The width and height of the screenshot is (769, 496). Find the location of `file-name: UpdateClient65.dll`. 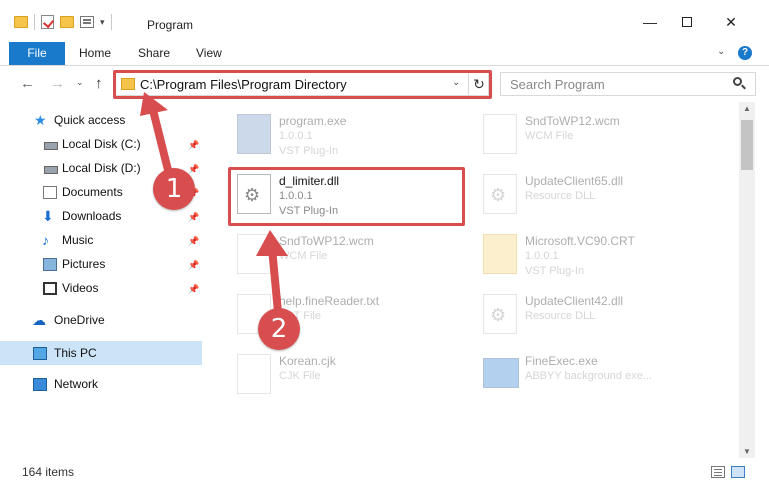

file-name: UpdateClient65.dll is located at coordinates (574, 181).